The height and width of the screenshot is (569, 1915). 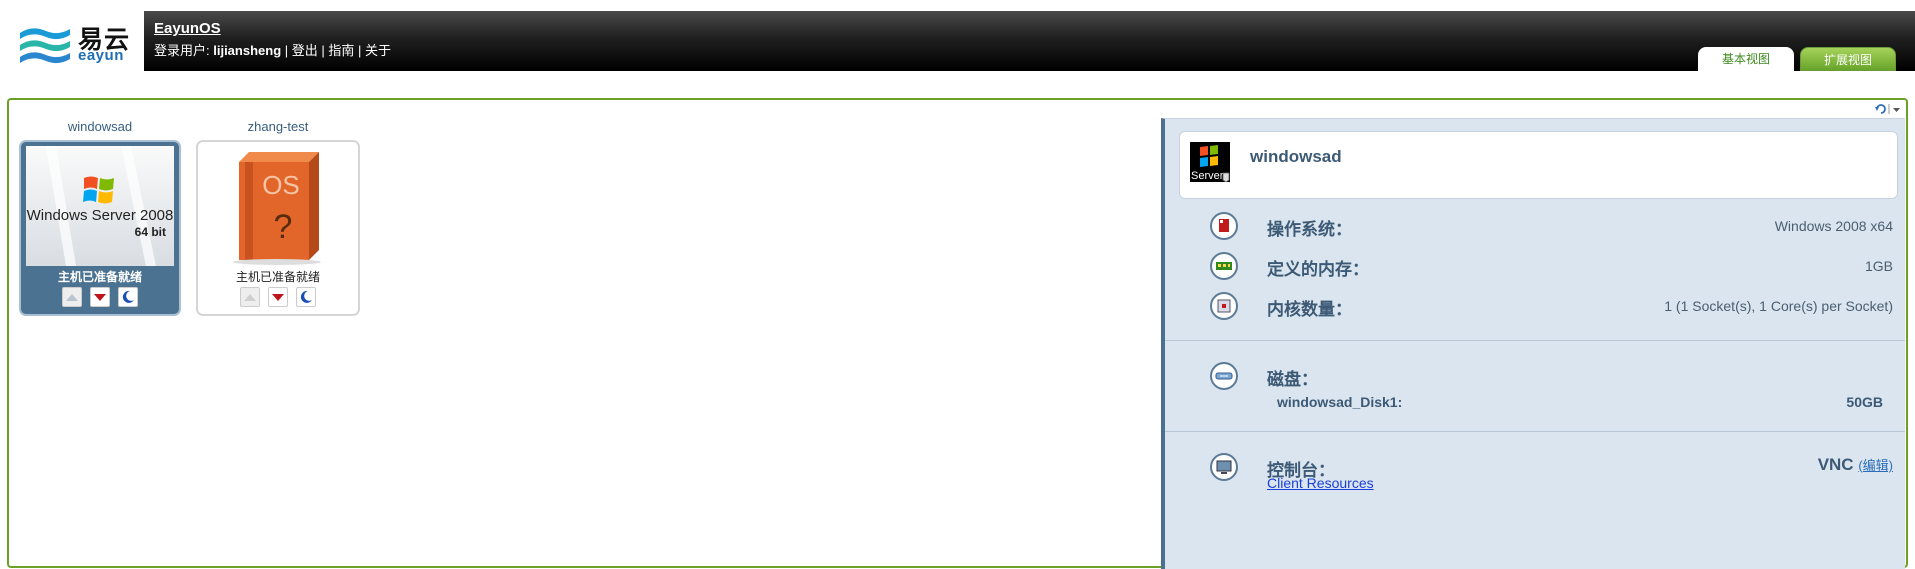 I want to click on tab-basic-view: 基本视图, so click(x=1746, y=59).